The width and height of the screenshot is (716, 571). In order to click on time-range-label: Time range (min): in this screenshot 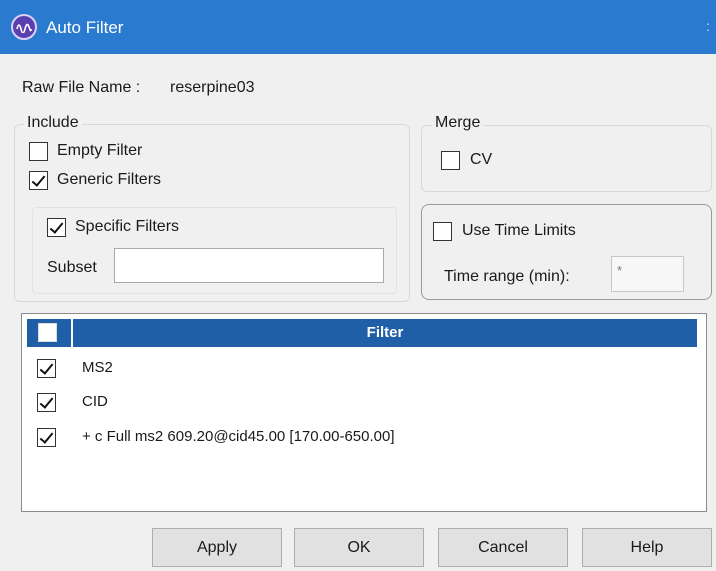, I will do `click(507, 276)`.